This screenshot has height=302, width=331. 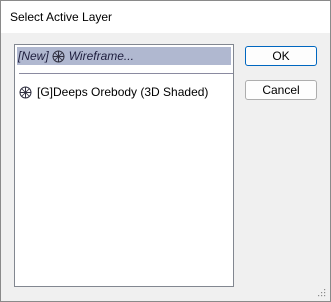 I want to click on list-separator, so click(x=126, y=73).